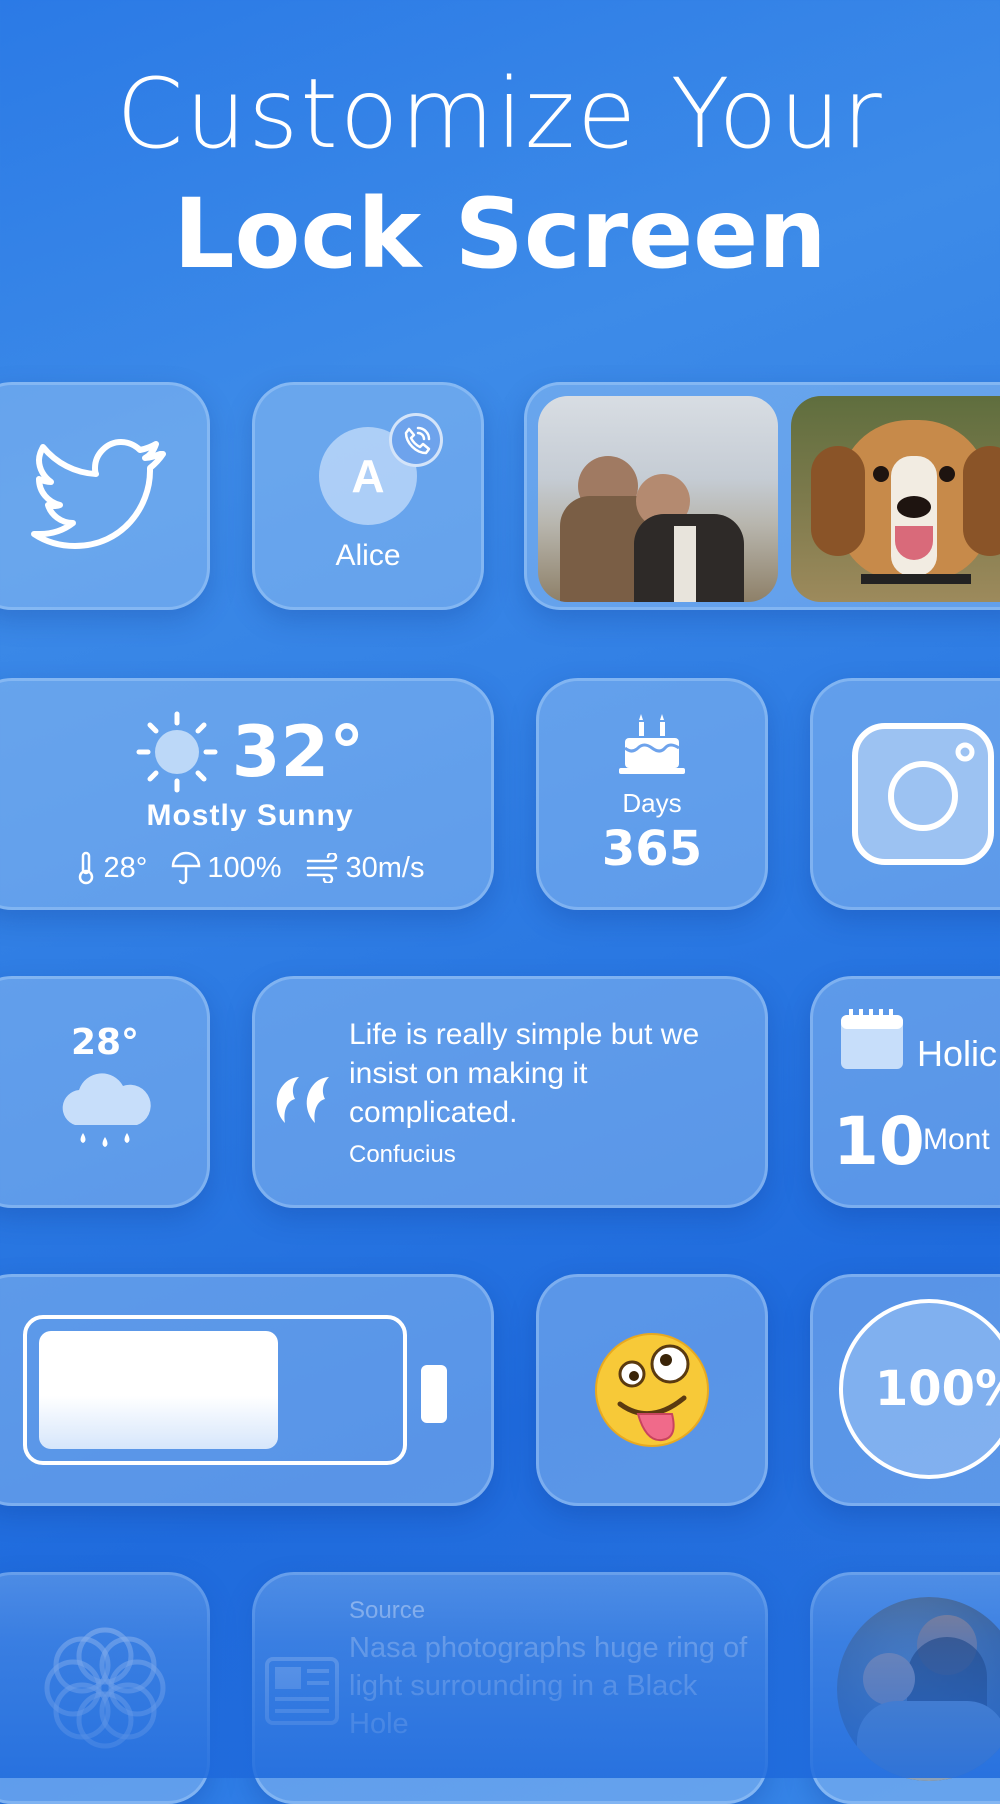 Image resolution: width=1000 pixels, height=1804 pixels. I want to click on headline-line-2: Lock Screen, so click(500, 234).